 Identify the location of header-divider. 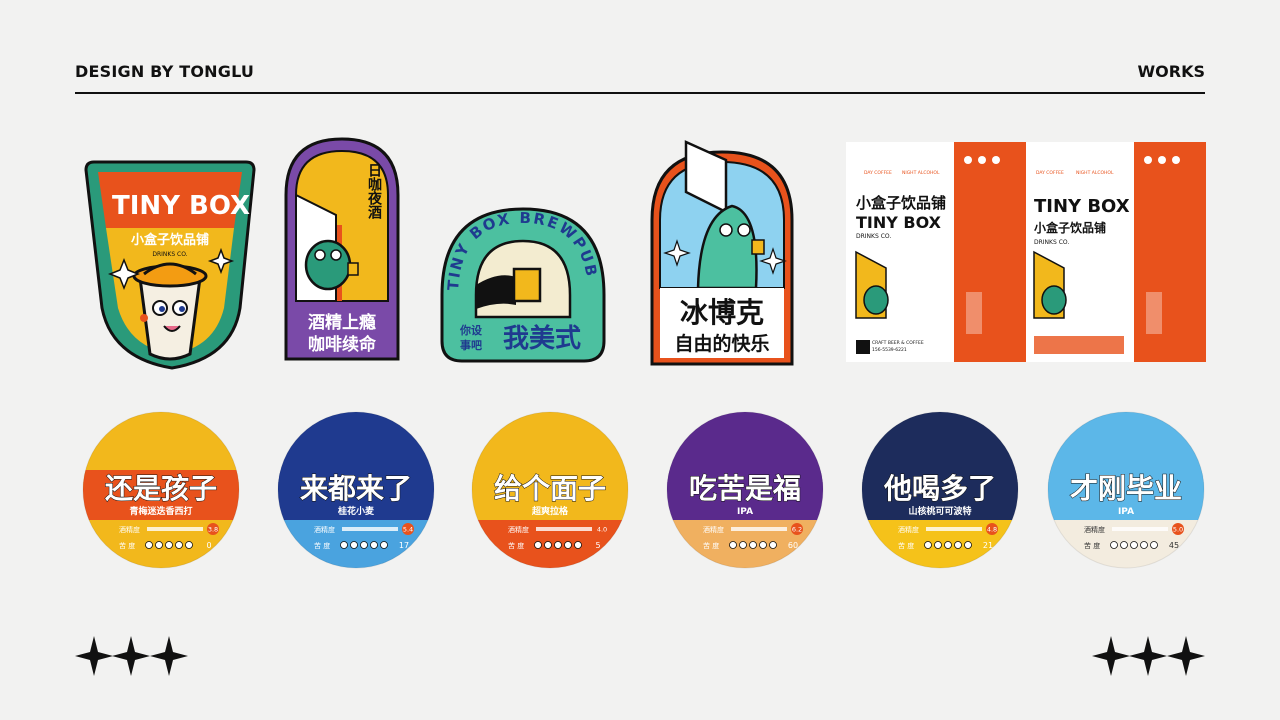
(640, 93).